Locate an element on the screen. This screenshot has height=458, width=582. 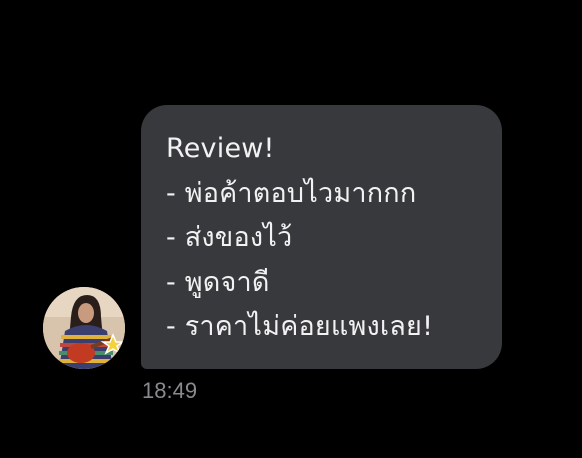
message-line: - ราคาไม่ค่อยแพงเลย! is located at coordinates (300, 326).